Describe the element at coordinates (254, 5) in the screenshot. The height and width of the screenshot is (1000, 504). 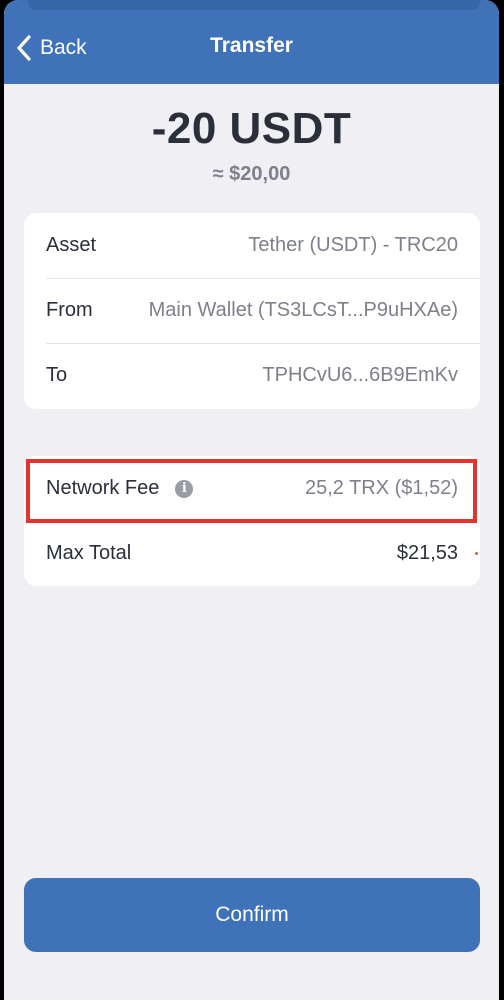
I see `header-tab-decoration` at that location.